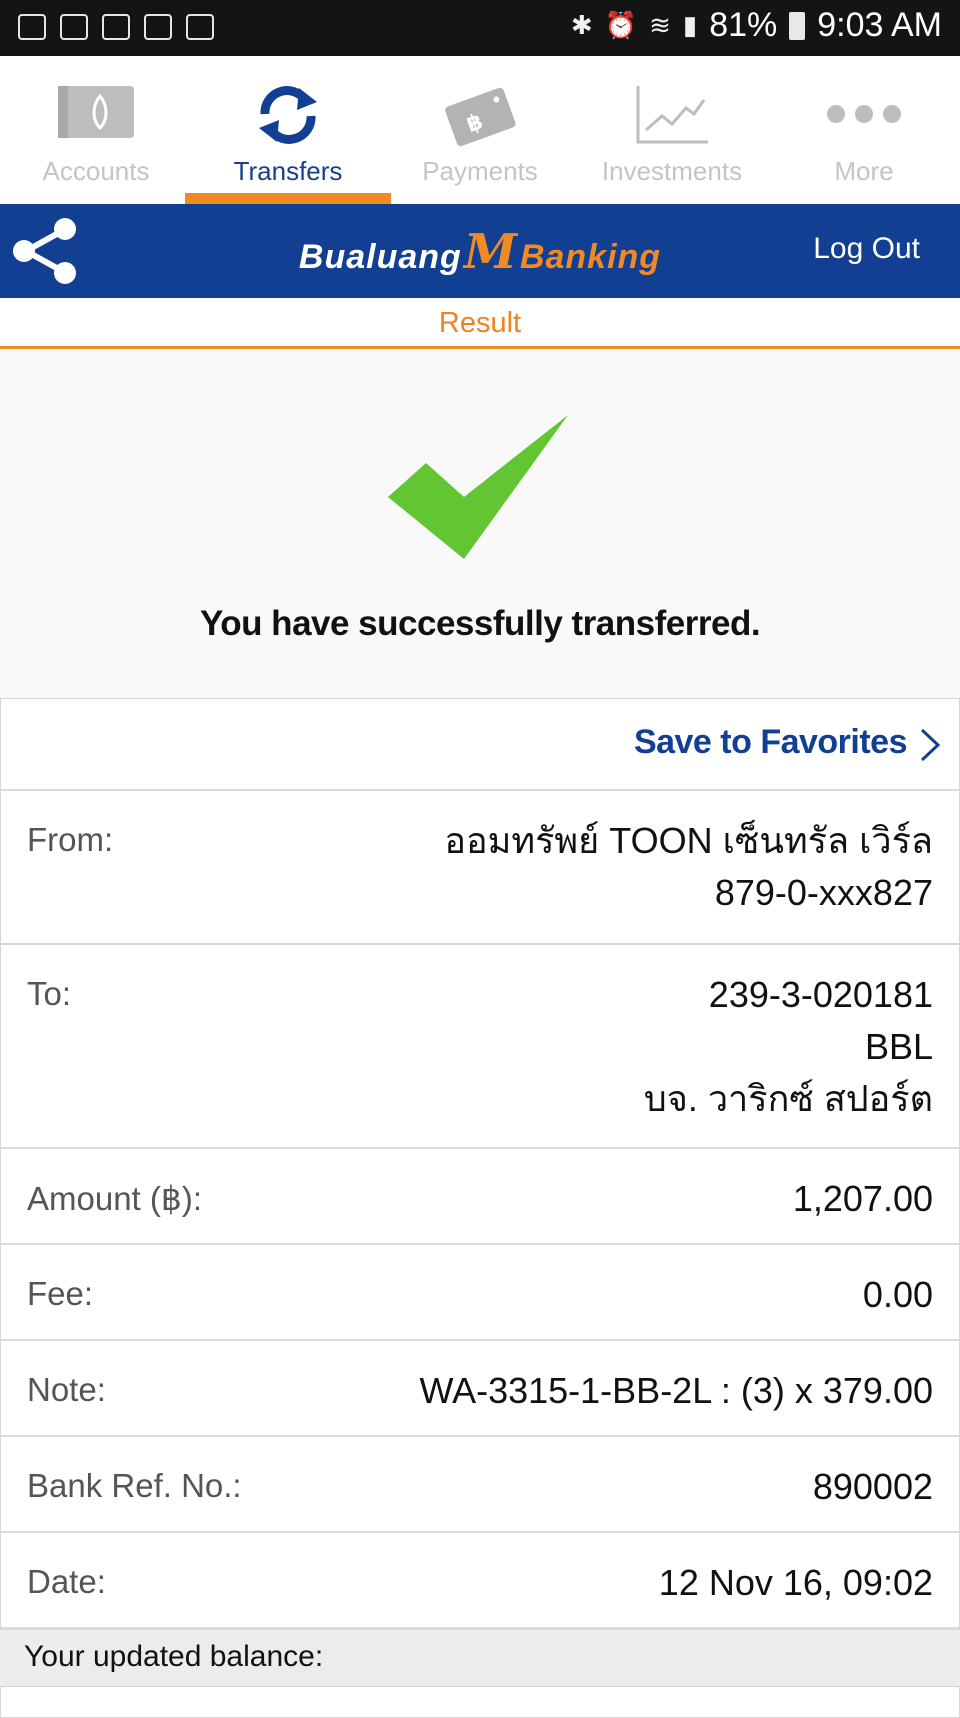  Describe the element at coordinates (480, 1485) in the screenshot. I see `bank-ref-row: Bank Ref. No.: 890002` at that location.